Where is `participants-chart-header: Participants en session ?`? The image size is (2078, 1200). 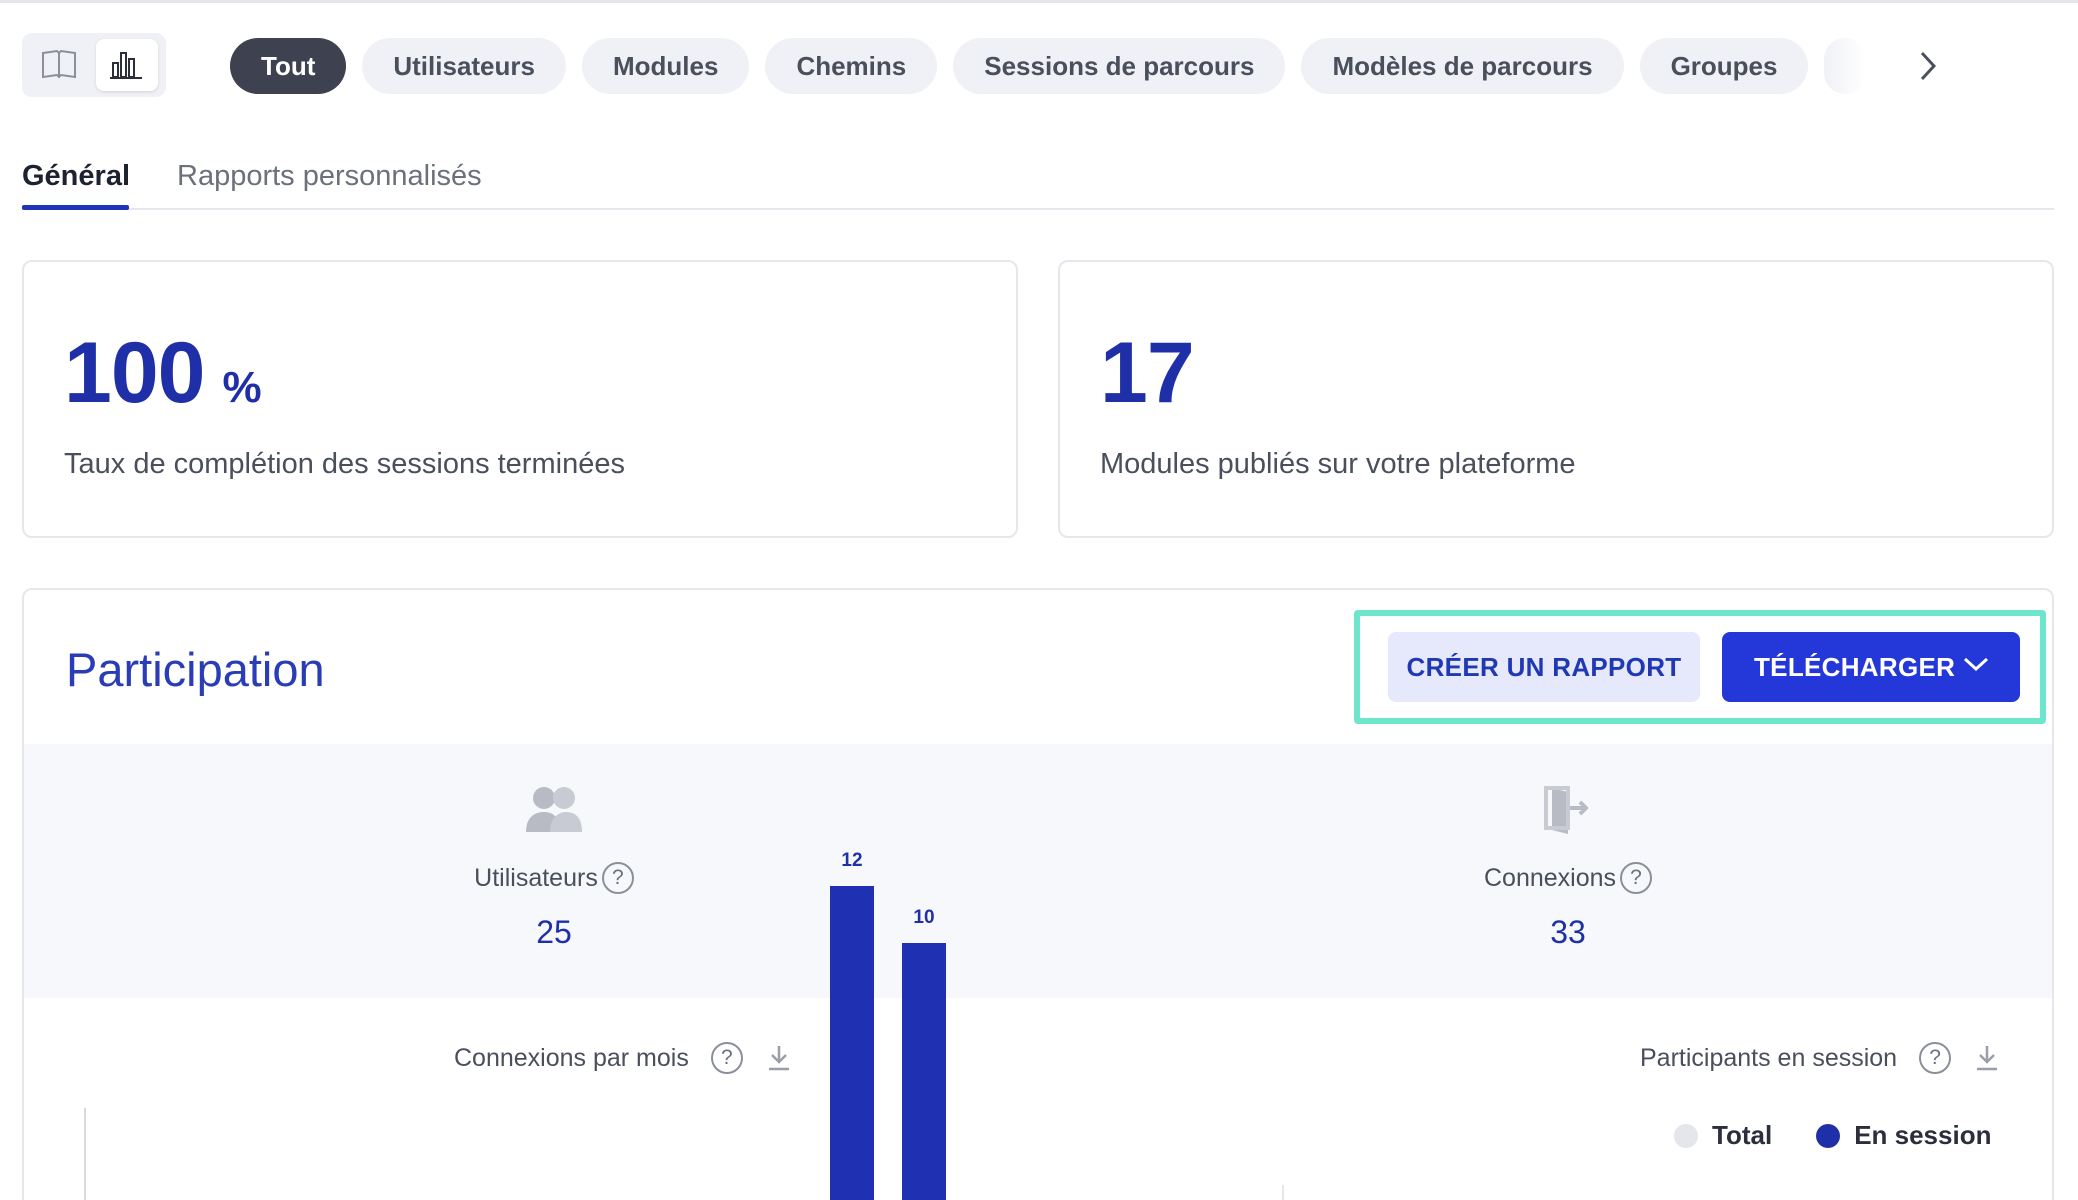
participants-chart-header: Participants en session ? is located at coordinates (1820, 1058).